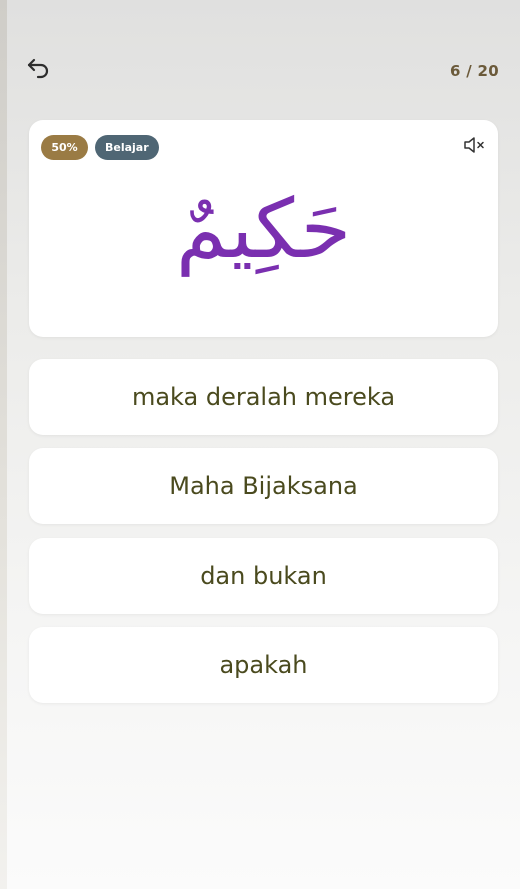  I want to click on arabic-word: حَكِيمٌ, so click(263, 229).